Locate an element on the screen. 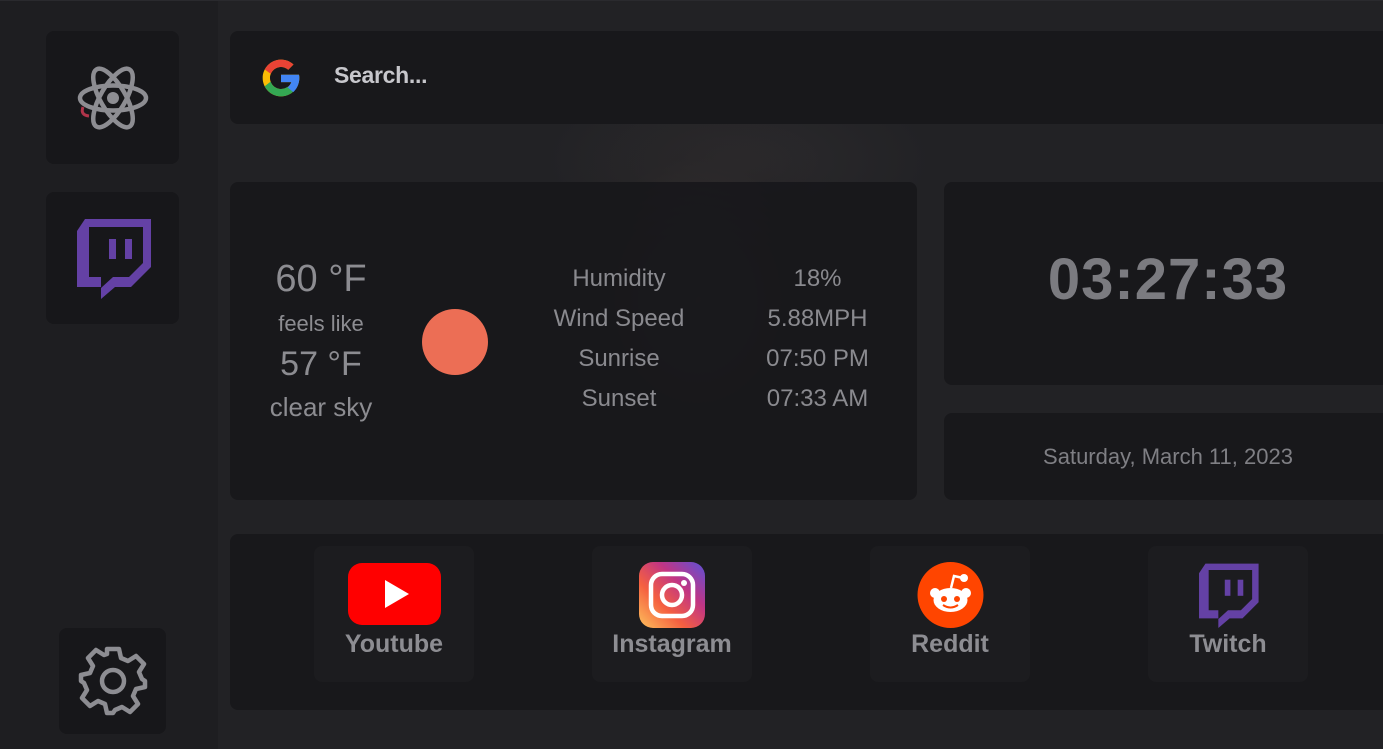 The height and width of the screenshot is (749, 1383). sidebar-item-twitch is located at coordinates (112, 258).